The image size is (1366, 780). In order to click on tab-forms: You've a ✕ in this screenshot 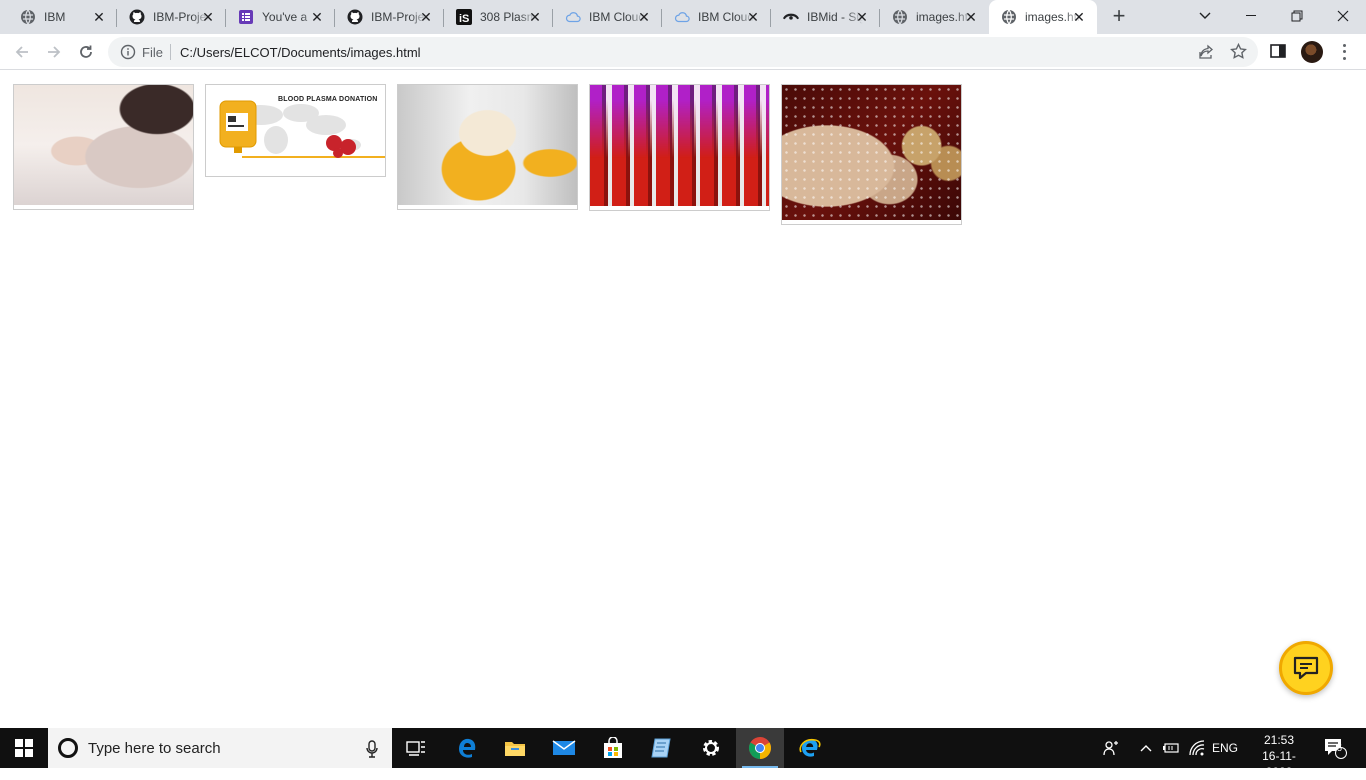, I will do `click(280, 17)`.